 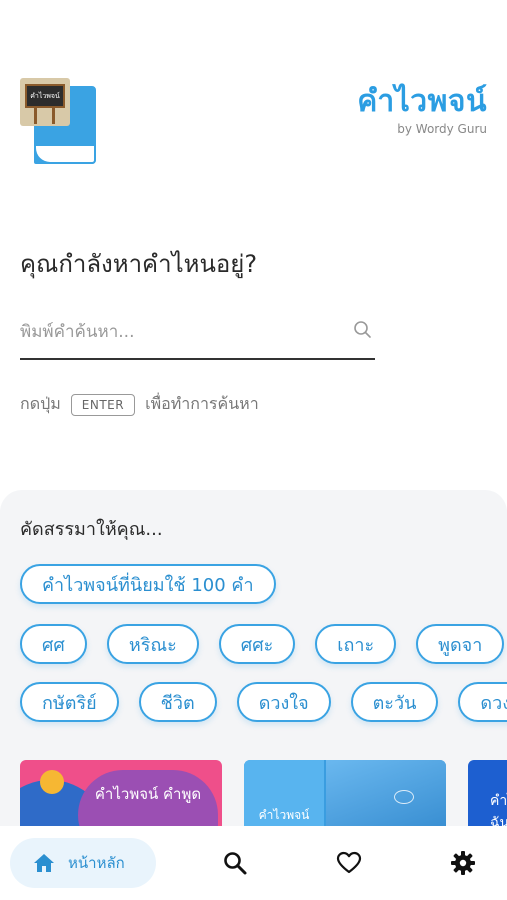 What do you see at coordinates (96, 863) in the screenshot?
I see `nav-home-label: หน้าหลัก` at bounding box center [96, 863].